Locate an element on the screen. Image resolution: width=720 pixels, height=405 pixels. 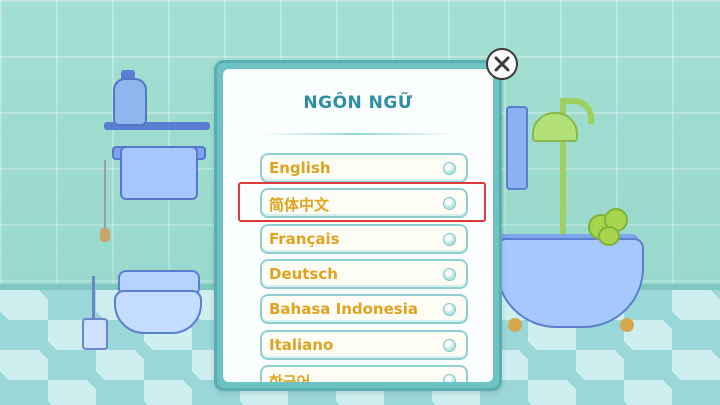
wall-cistern is located at coordinates (159, 173).